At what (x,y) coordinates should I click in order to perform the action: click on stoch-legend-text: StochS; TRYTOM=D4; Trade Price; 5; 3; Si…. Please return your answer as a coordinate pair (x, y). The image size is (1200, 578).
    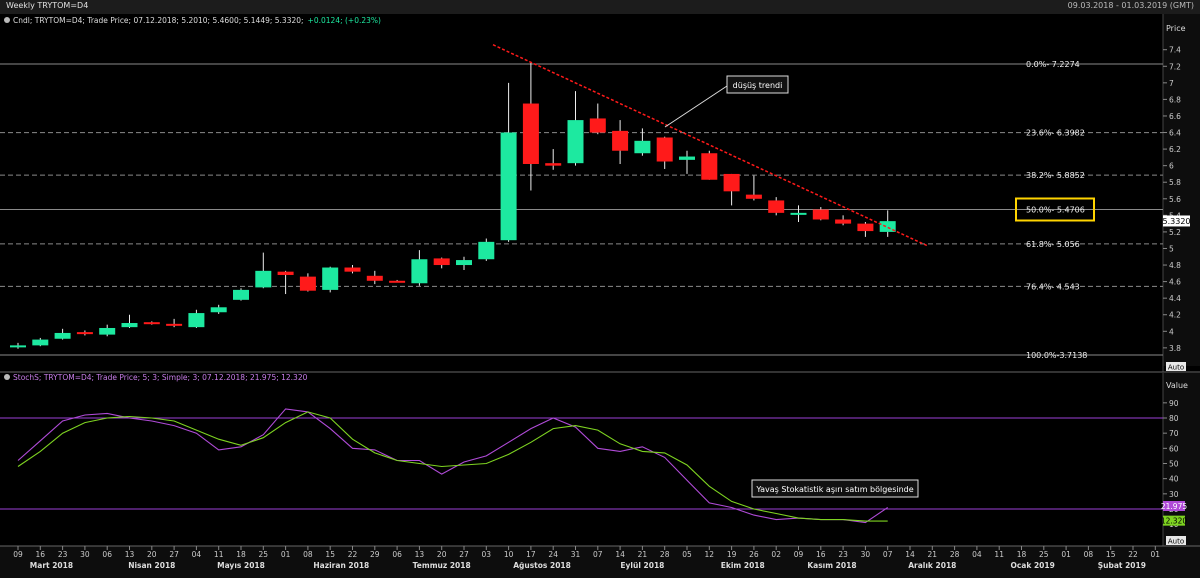
    Looking at the image, I should click on (160, 377).